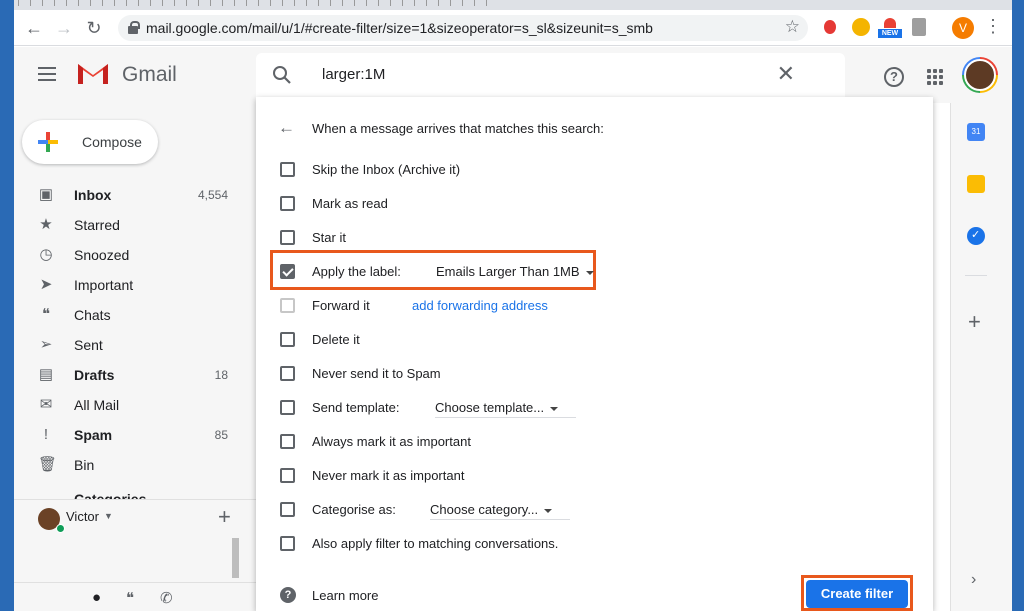 The width and height of the screenshot is (1024, 611). I want to click on add-contact-icon: +, so click(224, 517).